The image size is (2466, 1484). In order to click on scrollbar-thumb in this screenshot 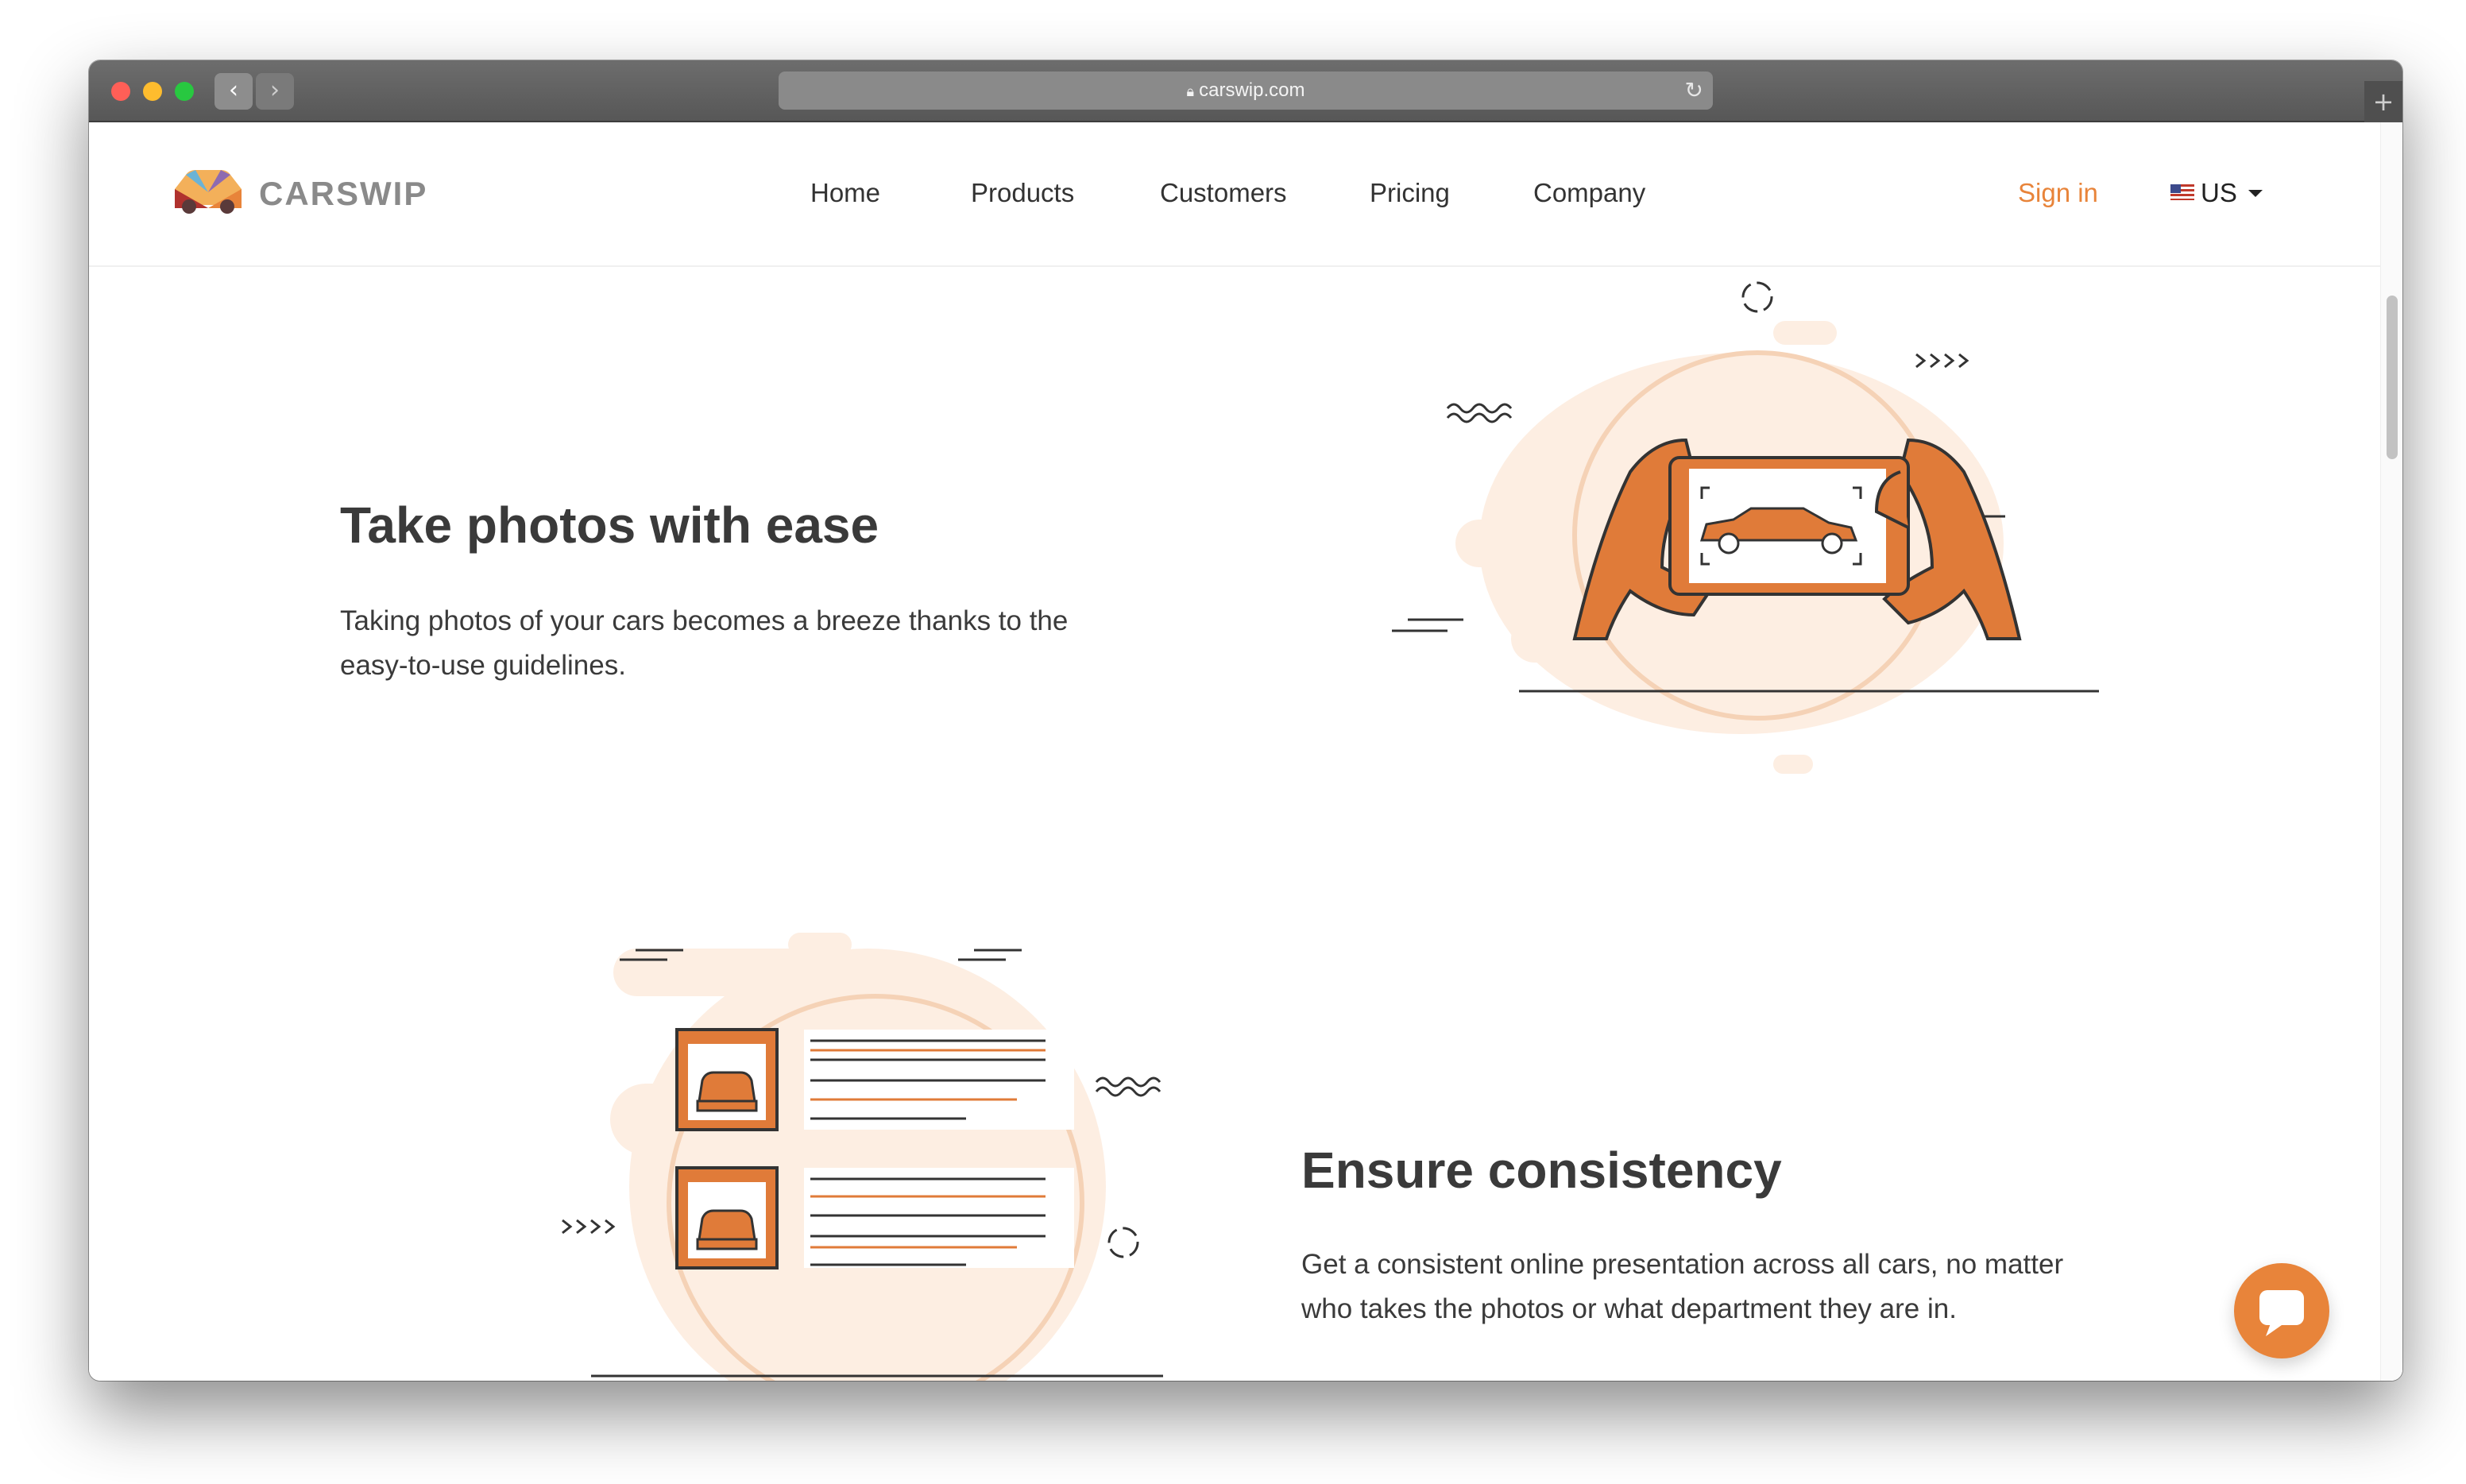, I will do `click(2392, 377)`.